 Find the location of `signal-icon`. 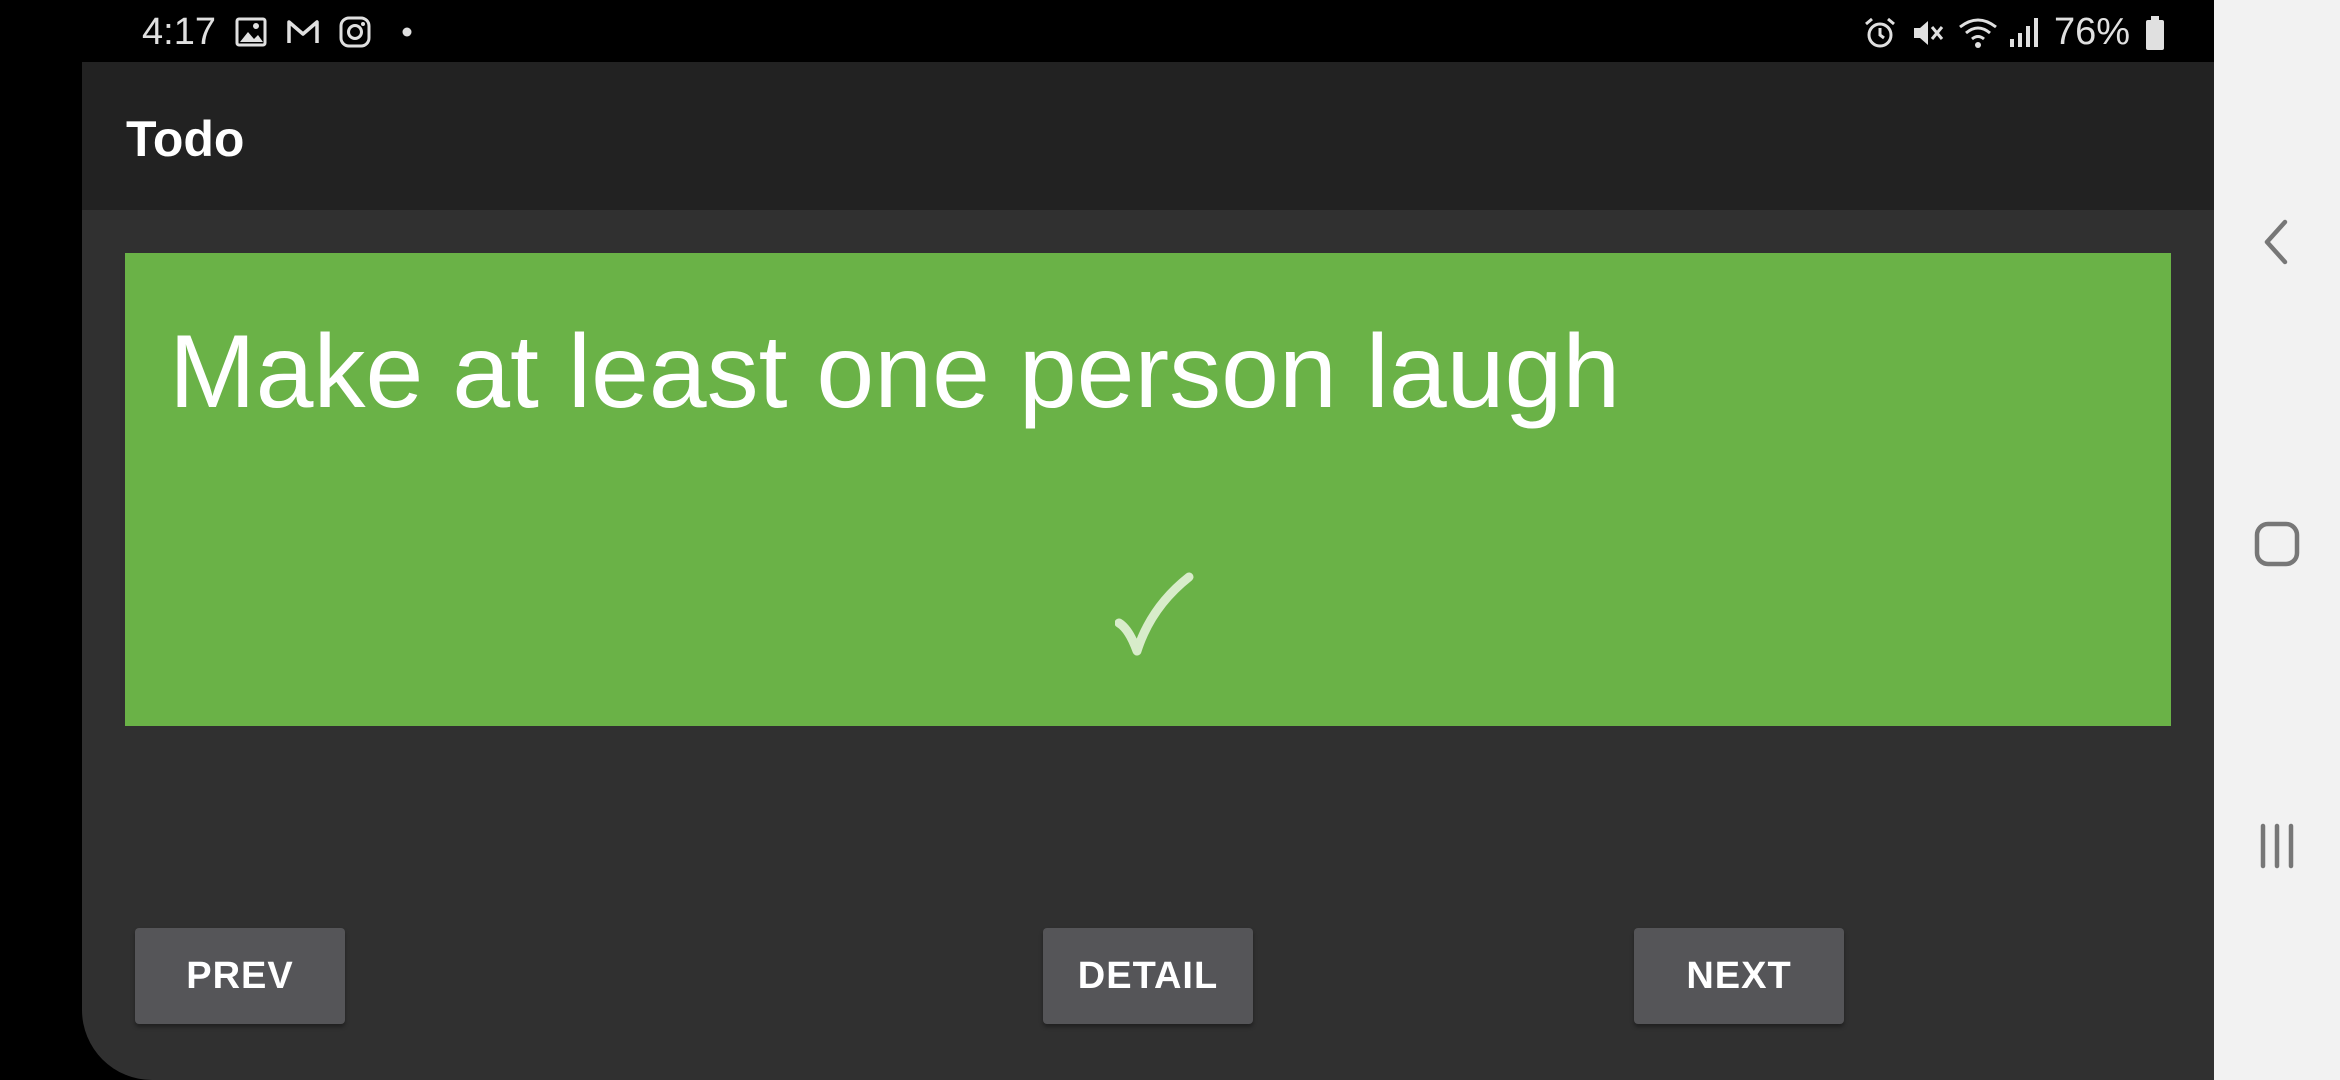

signal-icon is located at coordinates (2023, 32).